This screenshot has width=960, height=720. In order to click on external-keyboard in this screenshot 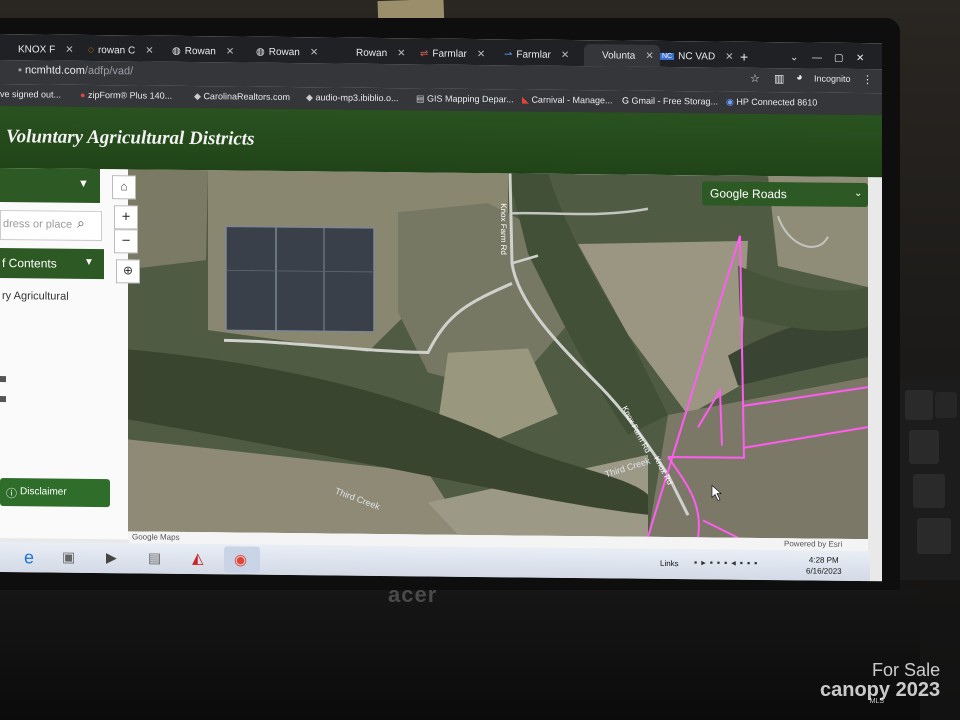, I will do `click(927, 480)`.